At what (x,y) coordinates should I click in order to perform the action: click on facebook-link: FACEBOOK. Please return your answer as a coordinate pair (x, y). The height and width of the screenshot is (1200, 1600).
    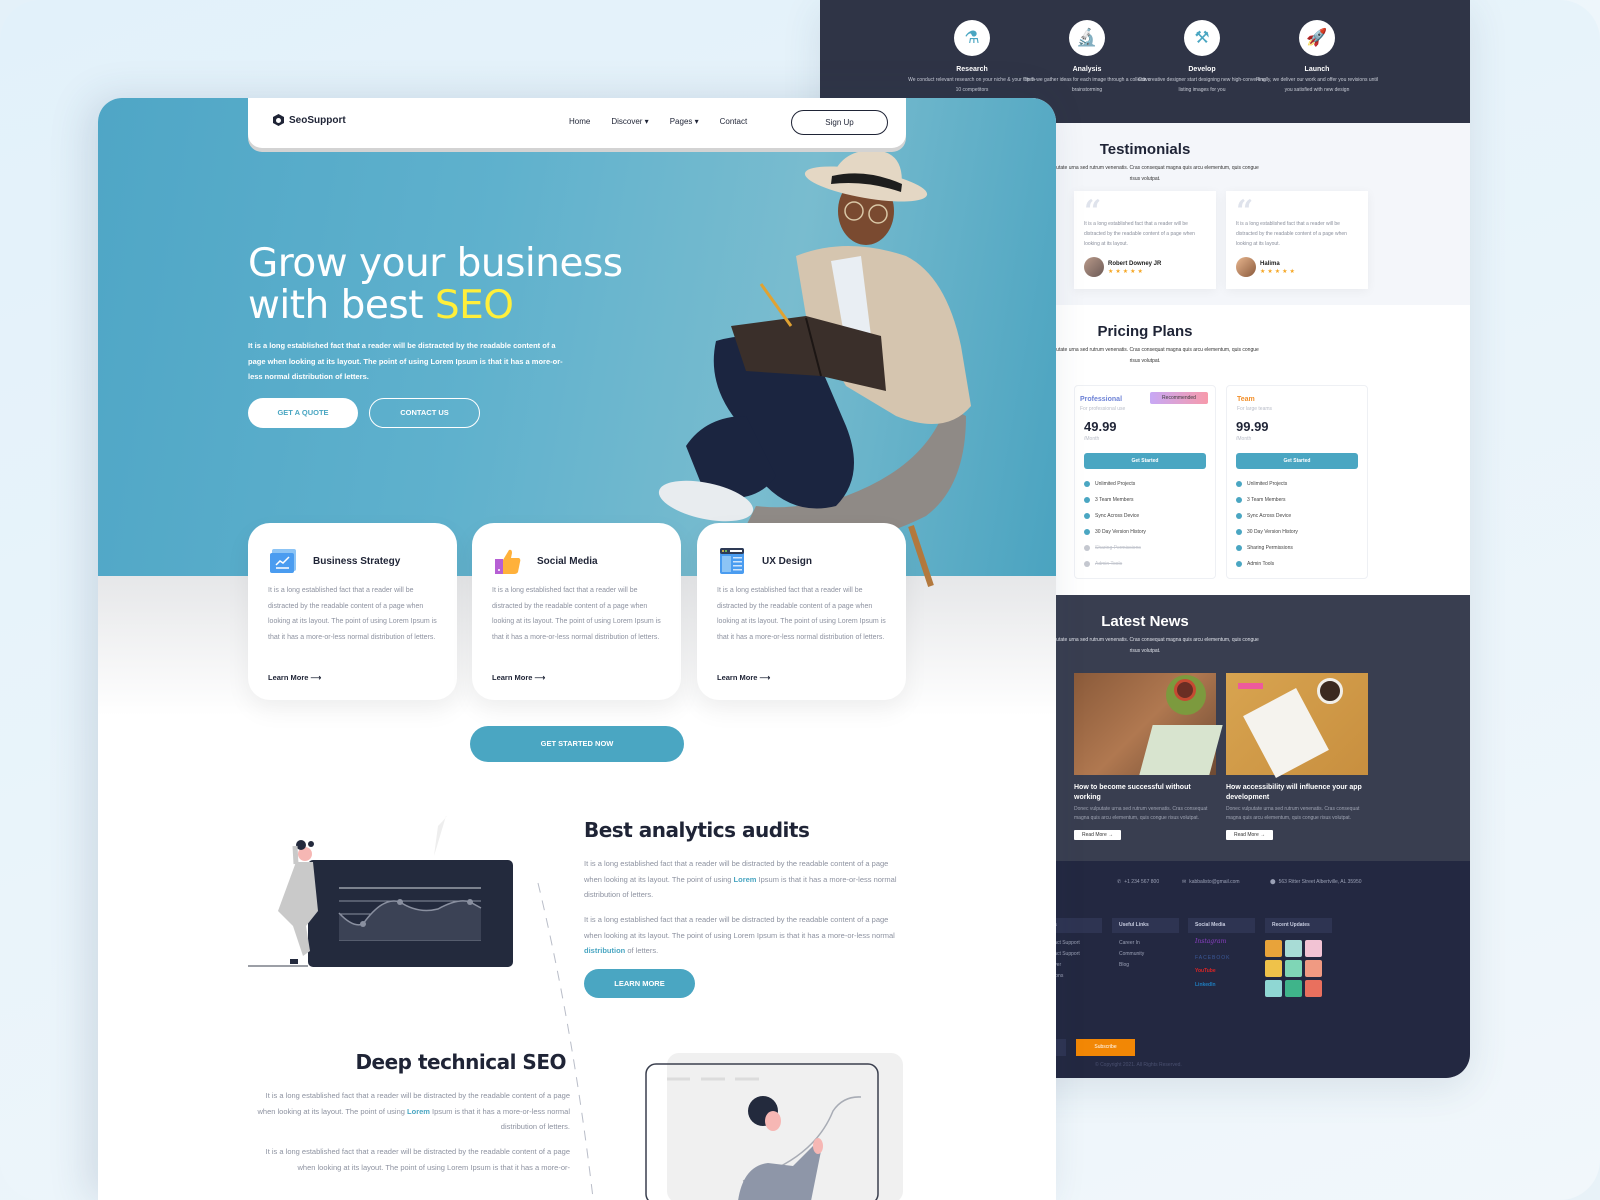
    Looking at the image, I should click on (1213, 958).